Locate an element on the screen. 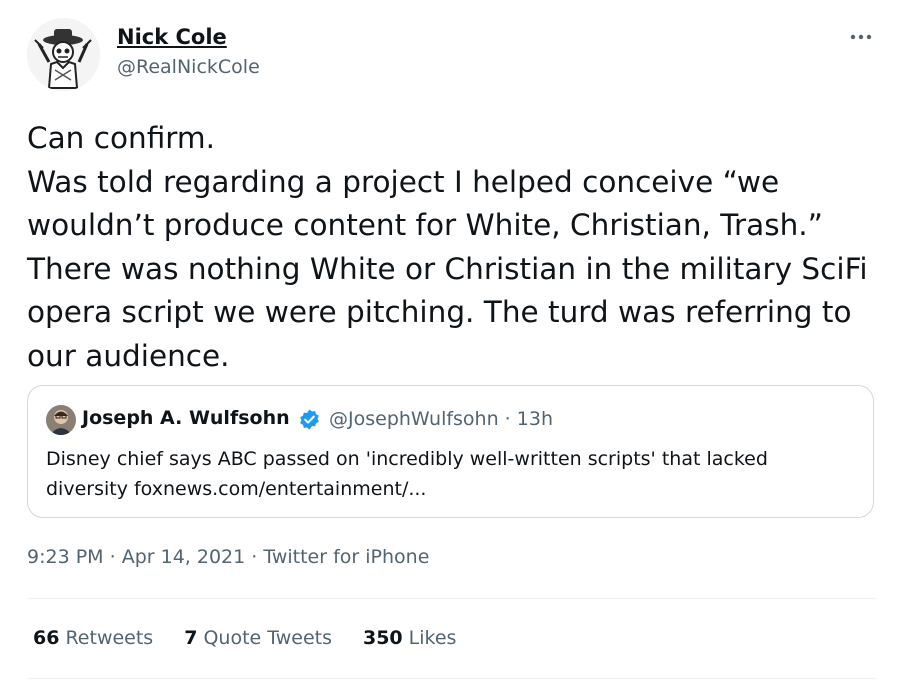  tweet-date: Apr 14, 2021 is located at coordinates (184, 557).